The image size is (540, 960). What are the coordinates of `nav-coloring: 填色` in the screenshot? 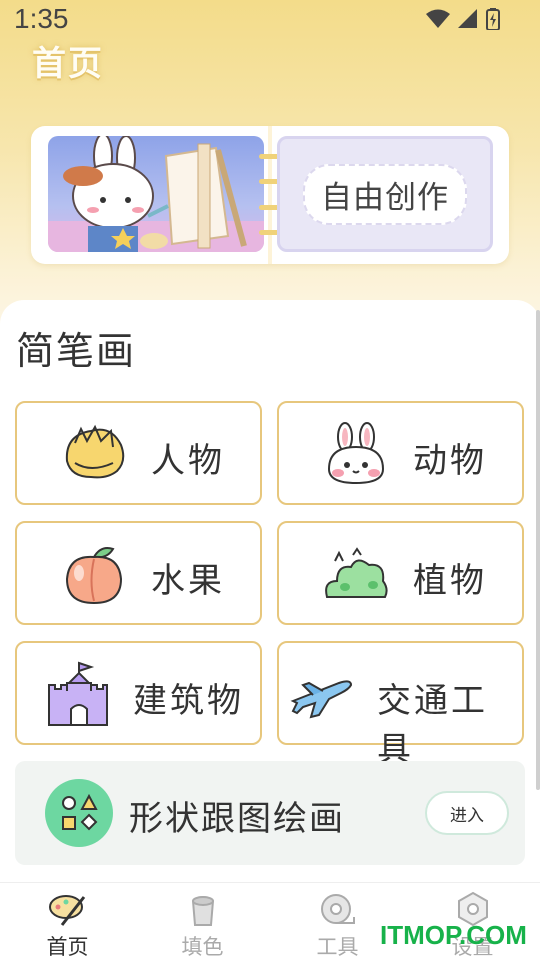 It's located at (202, 921).